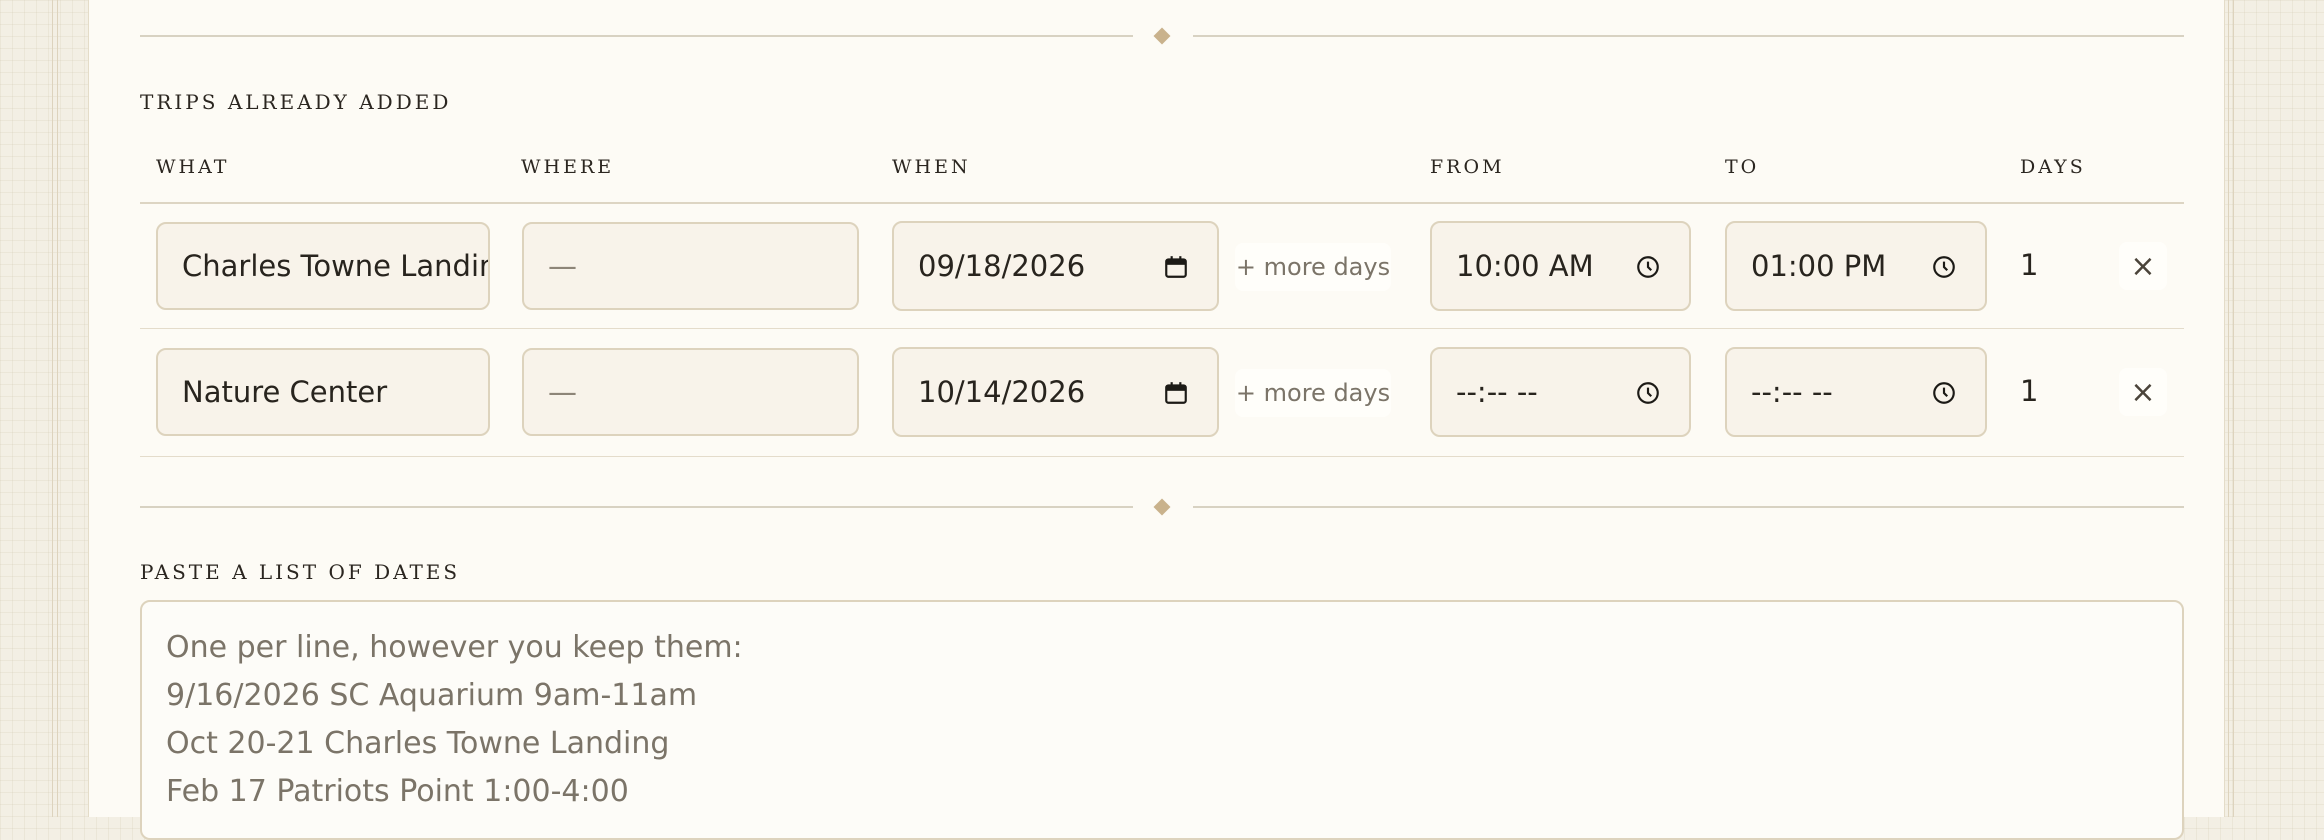 This screenshot has width=2324, height=840. What do you see at coordinates (55, 408) in the screenshot?
I see `page-rail-left` at bounding box center [55, 408].